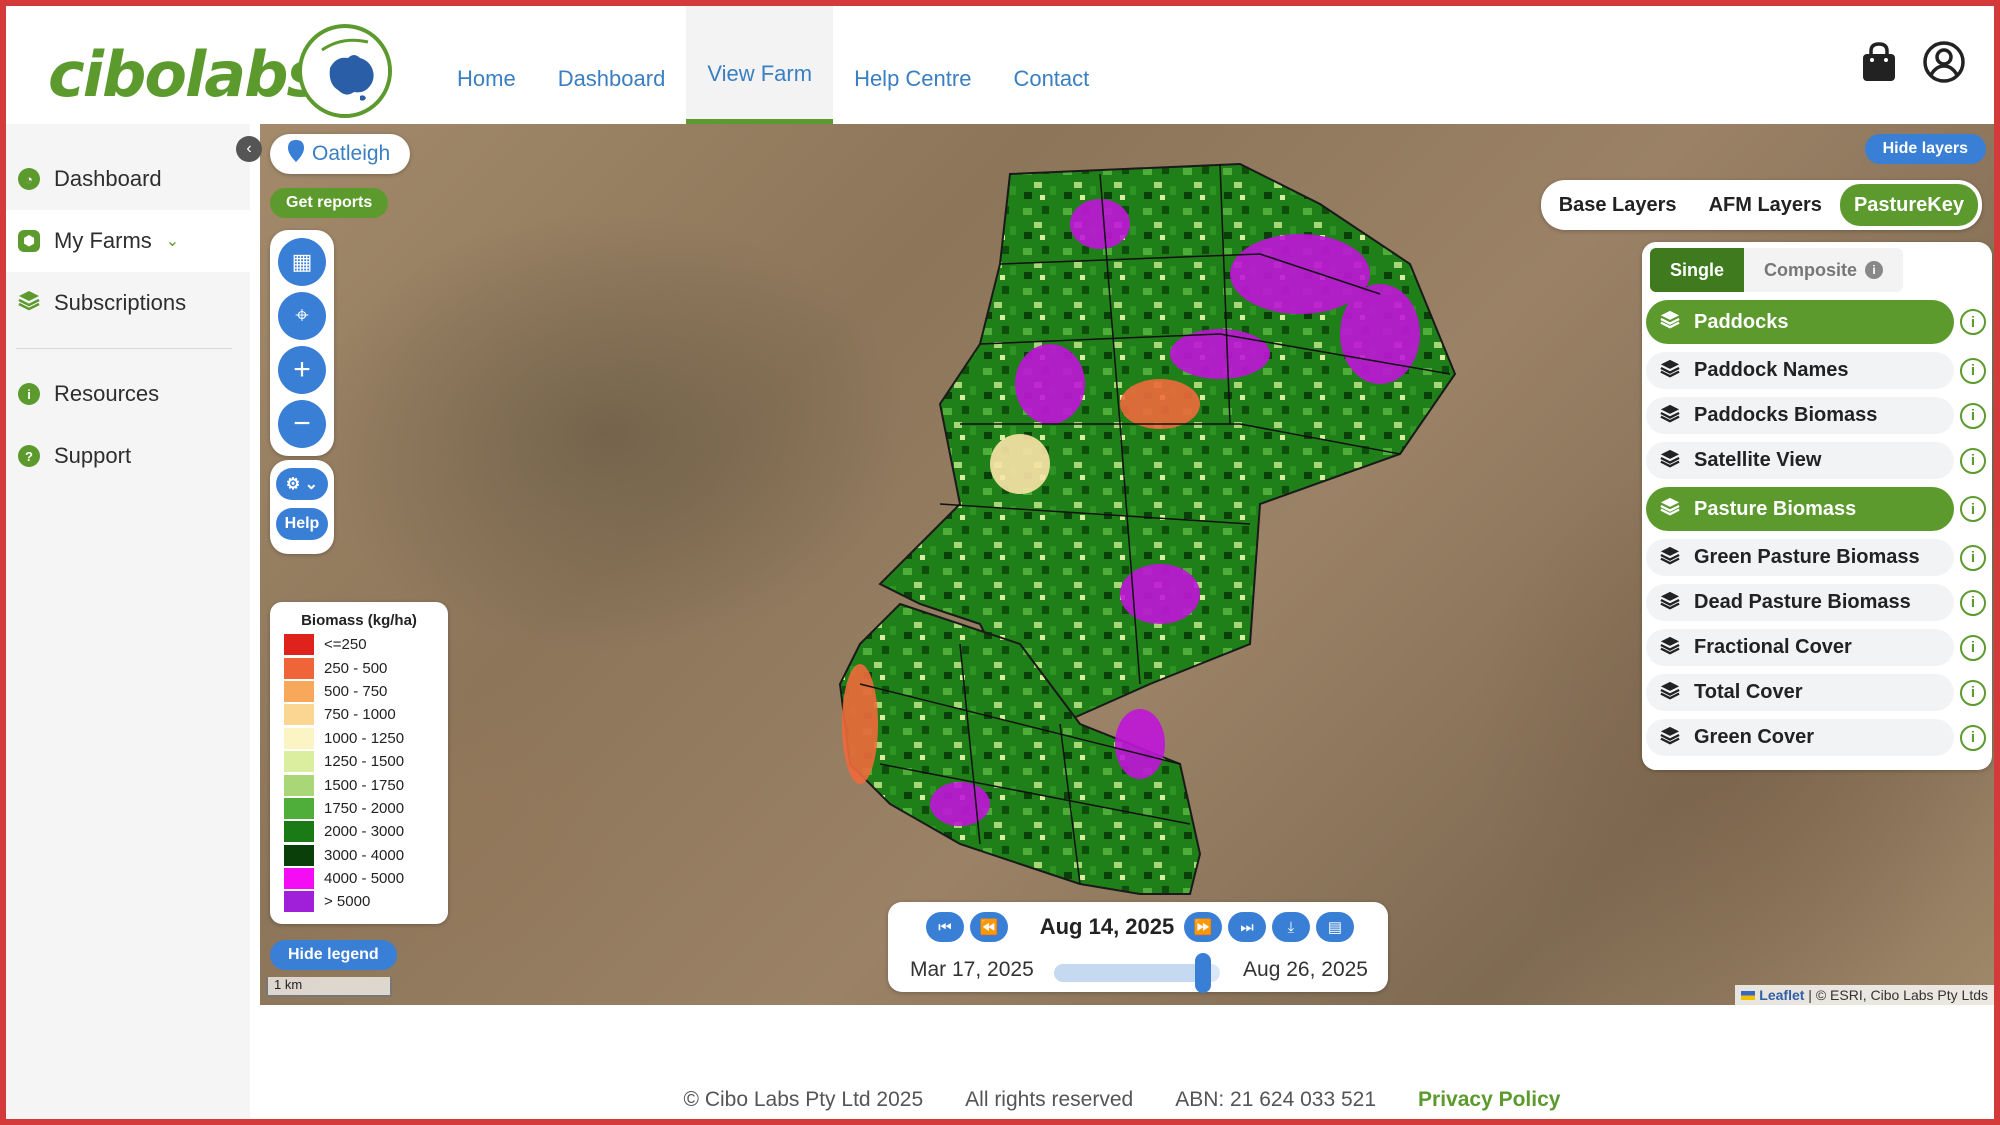  I want to click on legend-row: 1000 - 1250, so click(359, 738).